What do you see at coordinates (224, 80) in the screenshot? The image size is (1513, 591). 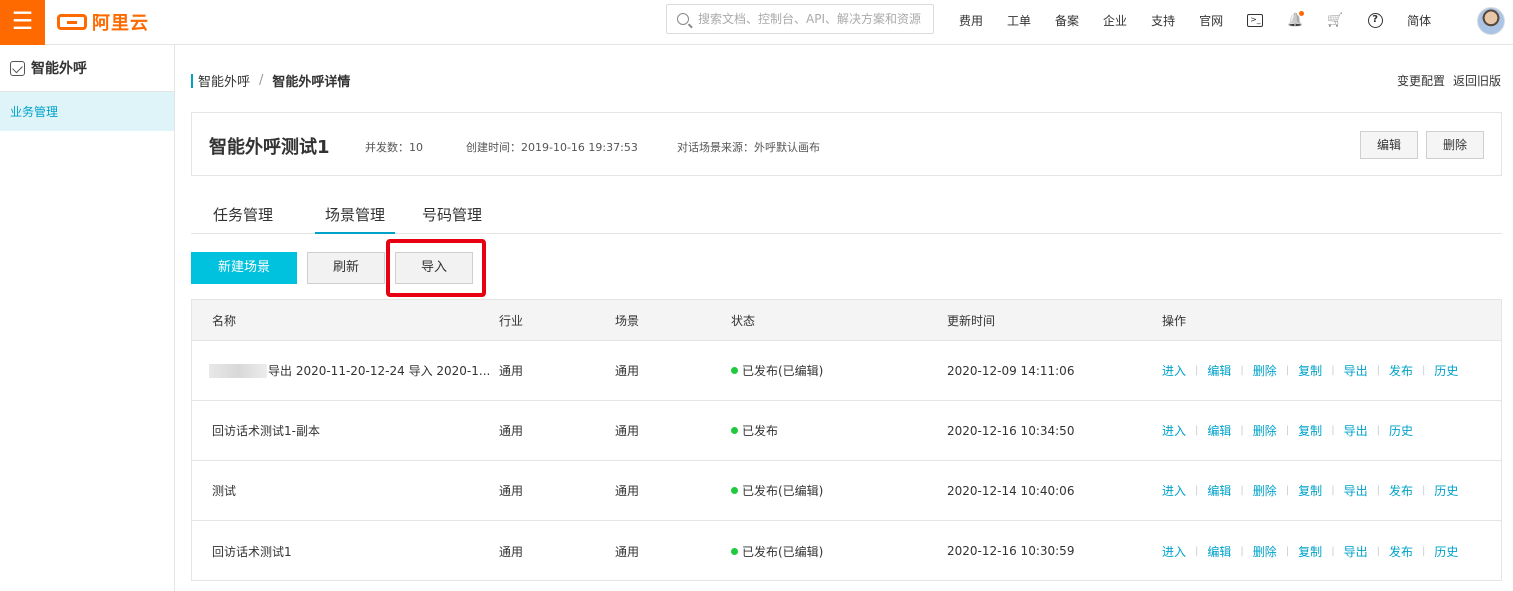 I see `breadcrumb-root: 智能外呼` at bounding box center [224, 80].